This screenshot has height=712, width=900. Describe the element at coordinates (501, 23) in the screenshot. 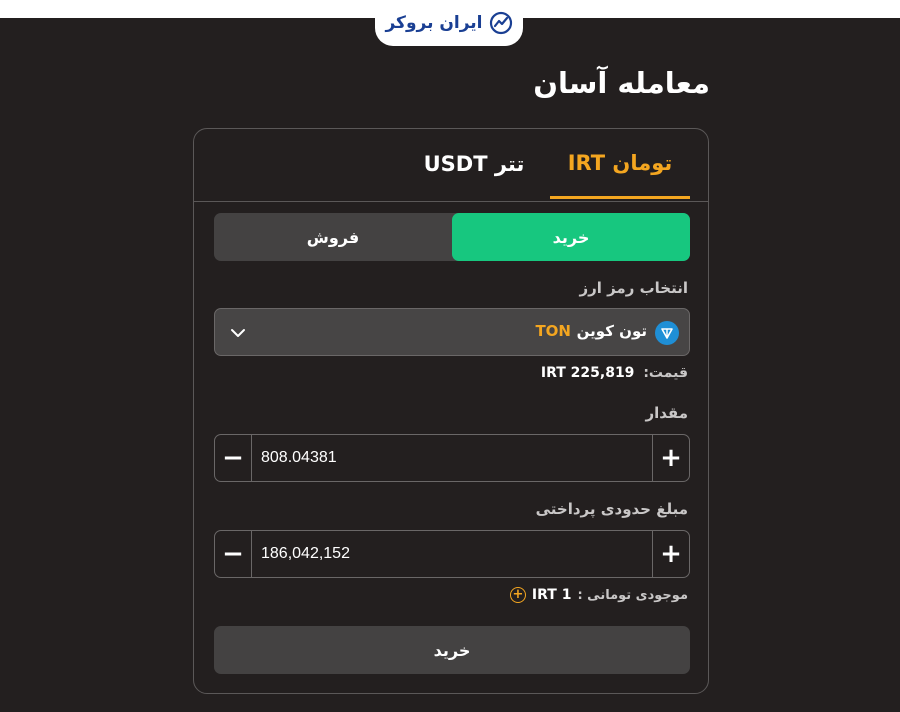

I see `chart-trend-icon` at that location.